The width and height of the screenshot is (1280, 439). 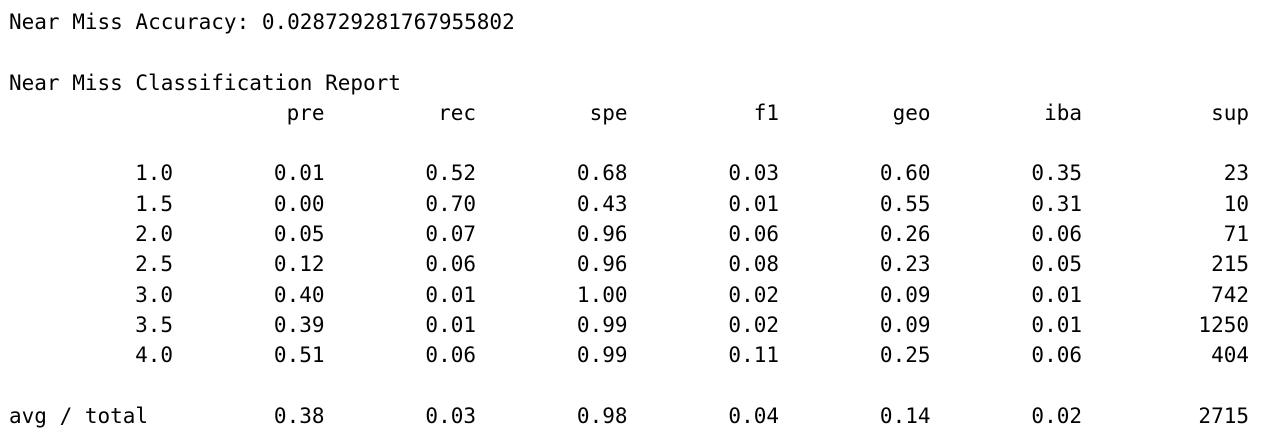 What do you see at coordinates (299, 415) in the screenshot?
I see `total-pre: 0.38` at bounding box center [299, 415].